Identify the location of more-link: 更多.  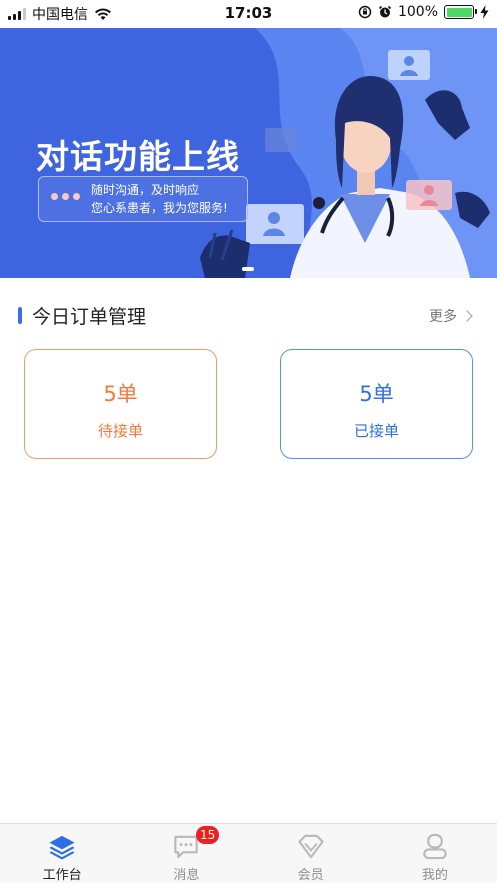
(451, 316).